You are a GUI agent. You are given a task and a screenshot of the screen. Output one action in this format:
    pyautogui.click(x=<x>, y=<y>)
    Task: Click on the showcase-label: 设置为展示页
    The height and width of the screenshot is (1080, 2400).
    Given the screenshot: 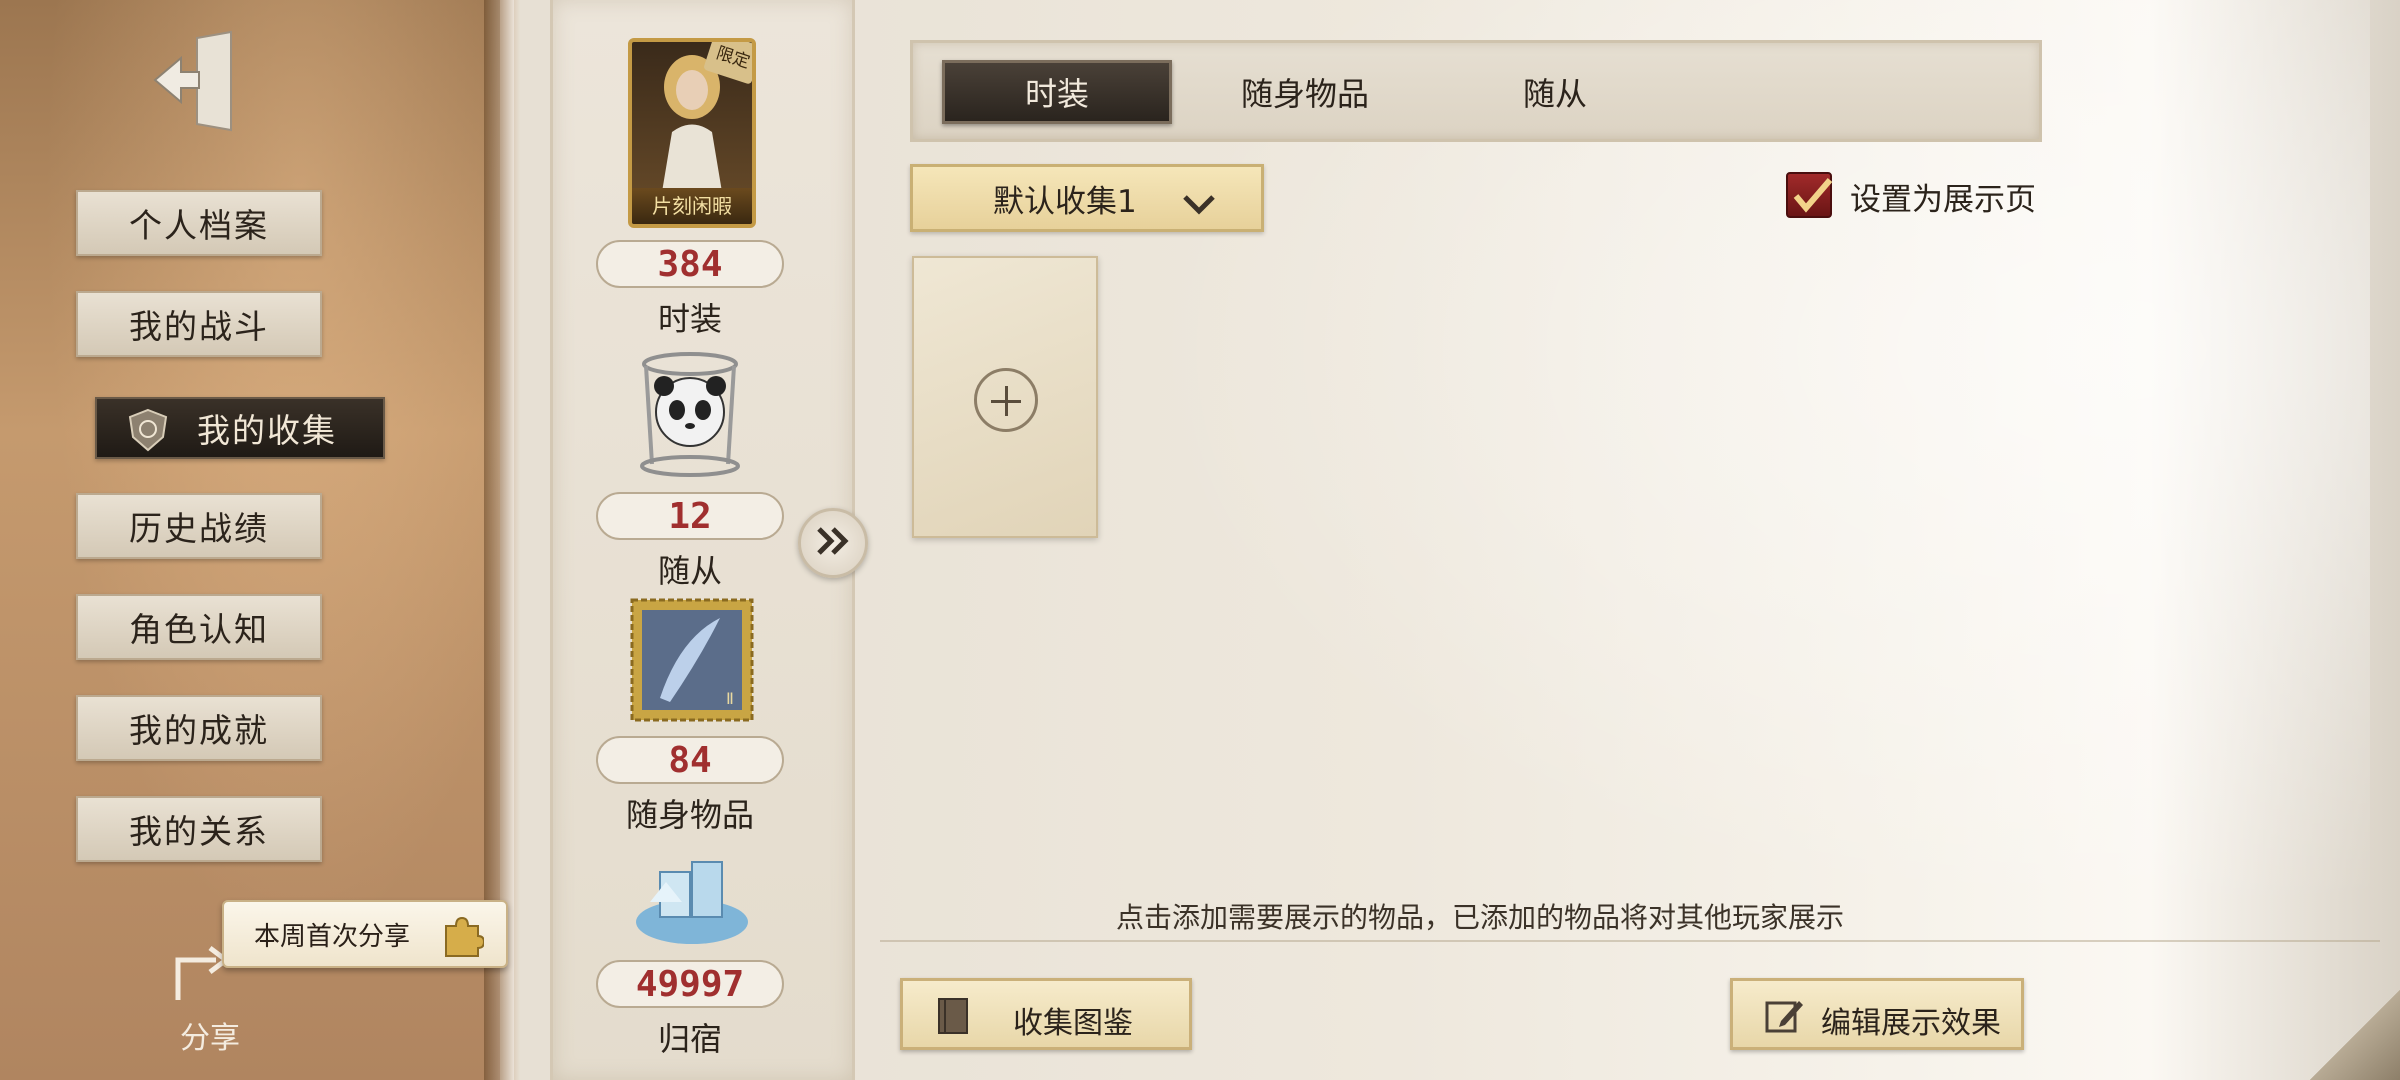 What is the action you would take?
    pyautogui.click(x=1943, y=196)
    